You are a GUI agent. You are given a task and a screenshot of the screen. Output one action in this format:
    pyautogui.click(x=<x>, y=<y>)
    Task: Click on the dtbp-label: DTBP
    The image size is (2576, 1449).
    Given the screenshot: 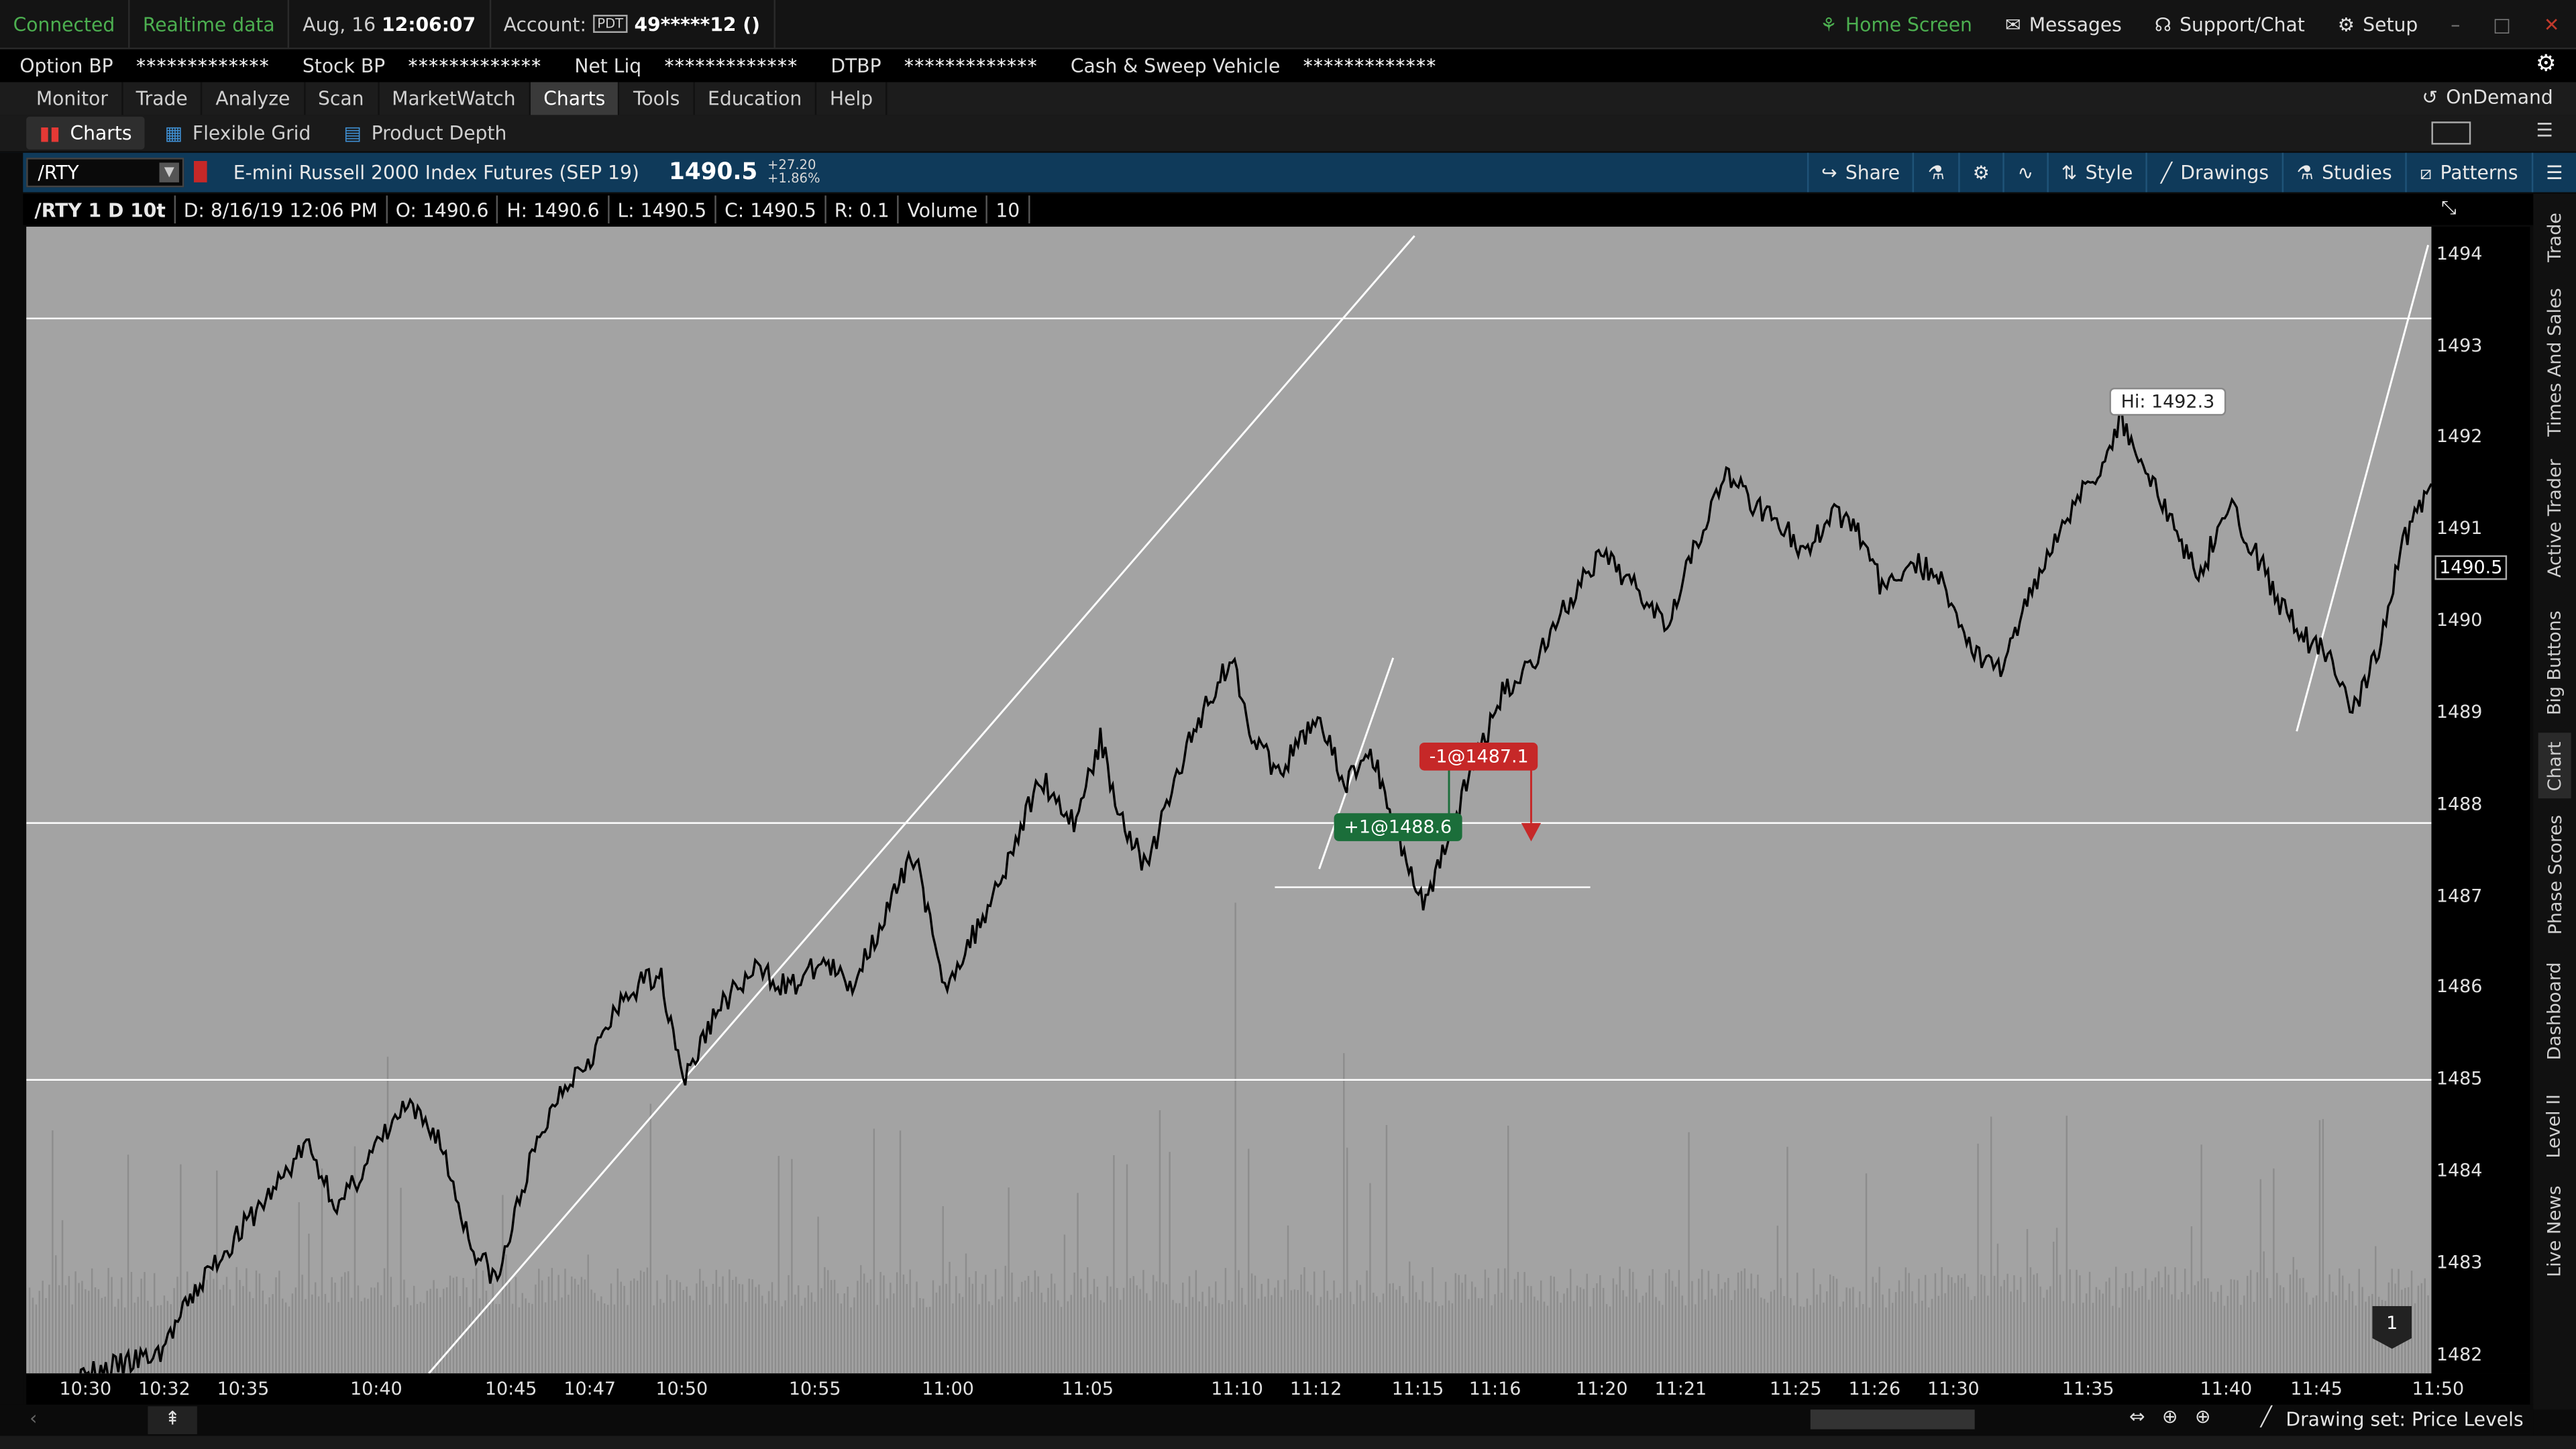 What is the action you would take?
    pyautogui.click(x=851, y=65)
    